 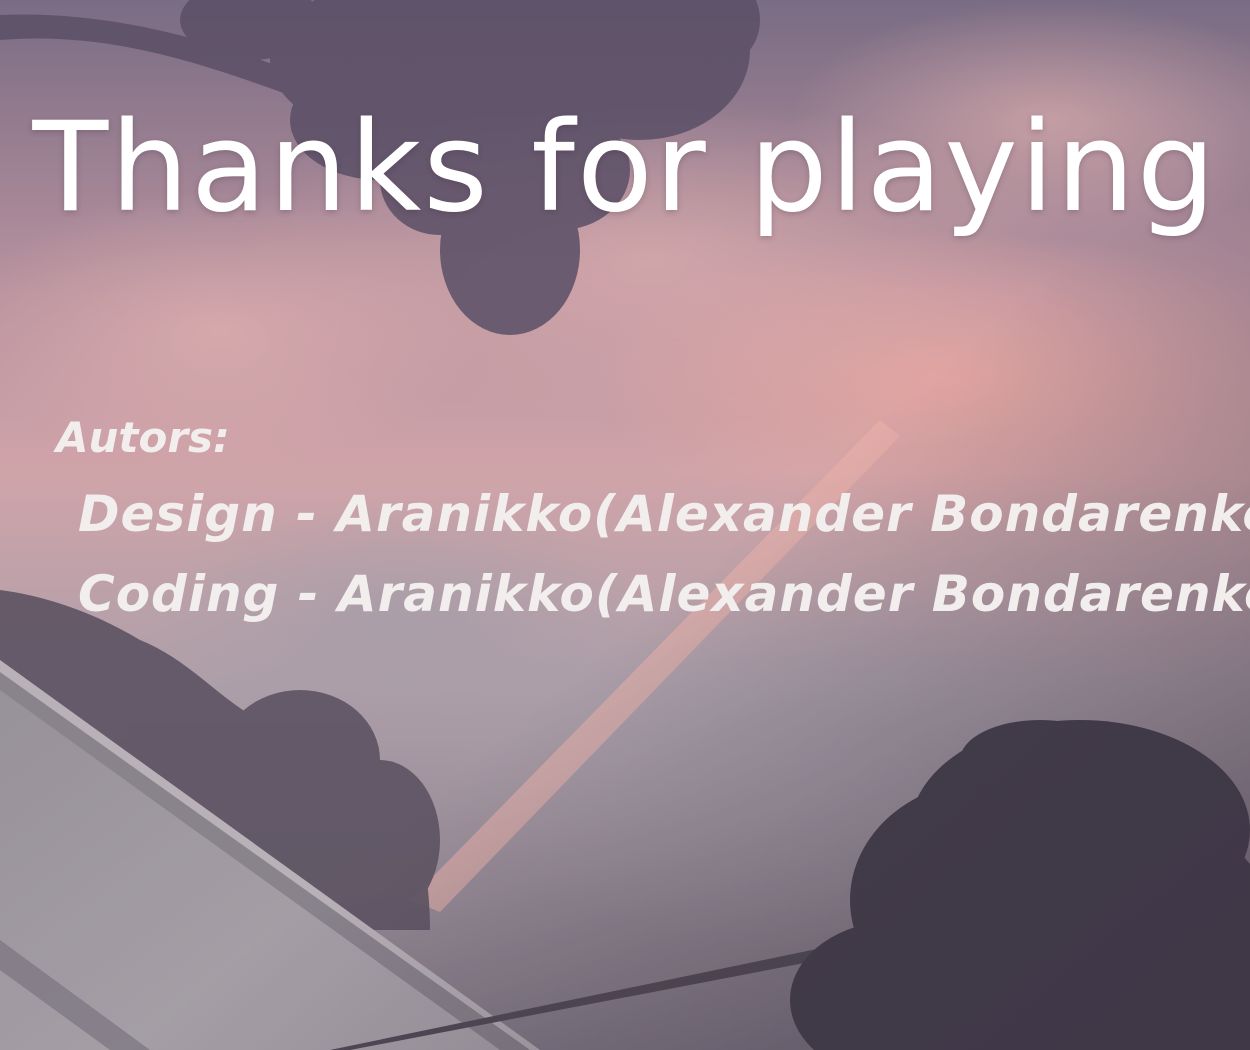 I want to click on thanks-title: Thanks for playing, so click(x=625, y=168).